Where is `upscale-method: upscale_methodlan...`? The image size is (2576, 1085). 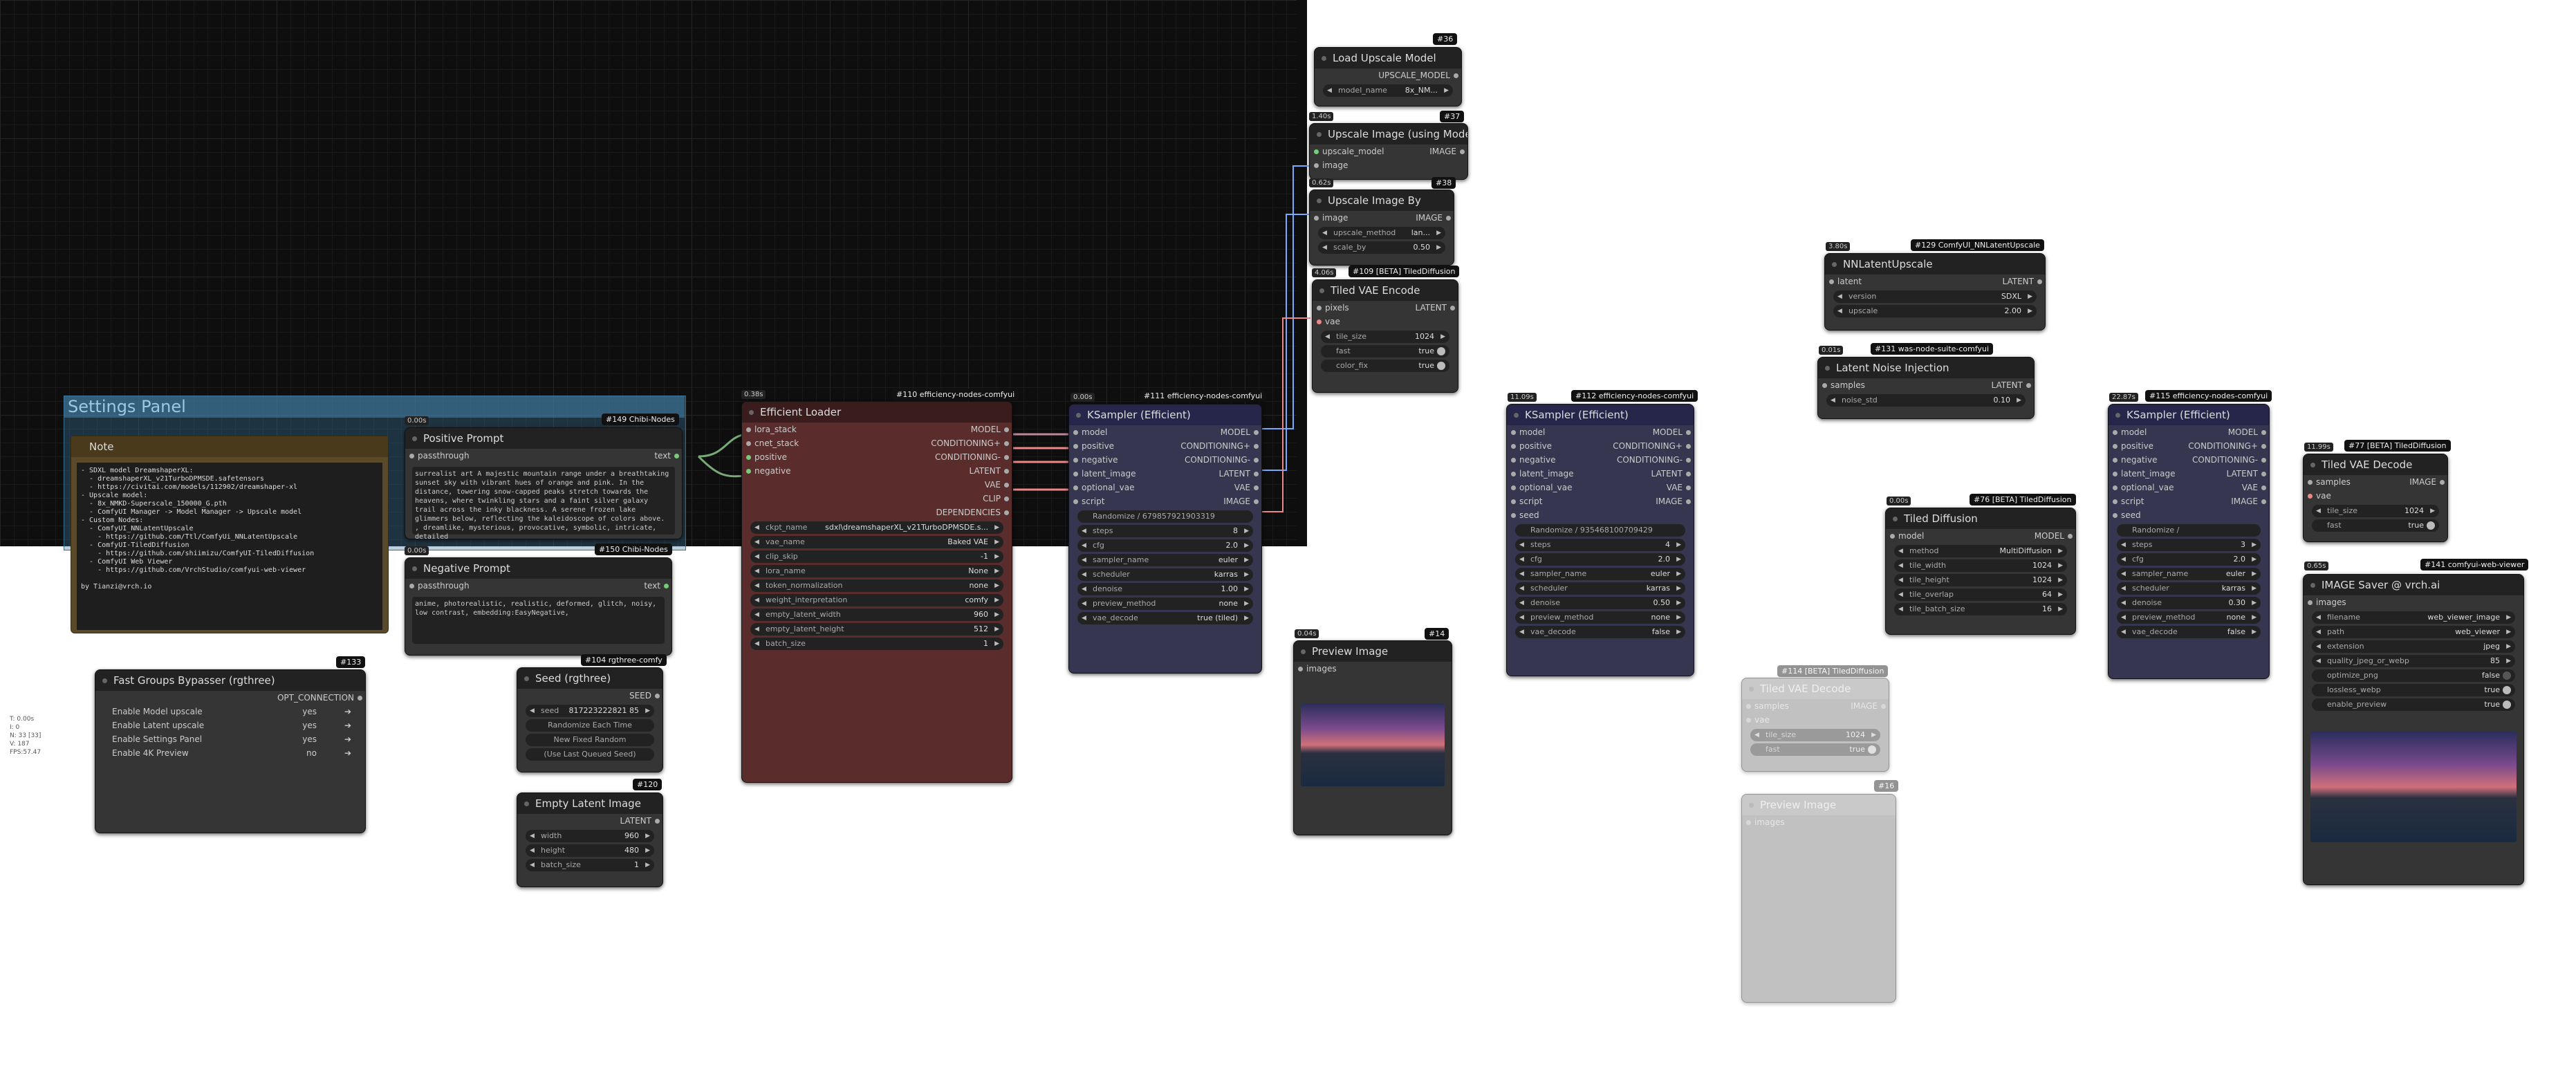 upscale-method: upscale_methodlan... is located at coordinates (1381, 233).